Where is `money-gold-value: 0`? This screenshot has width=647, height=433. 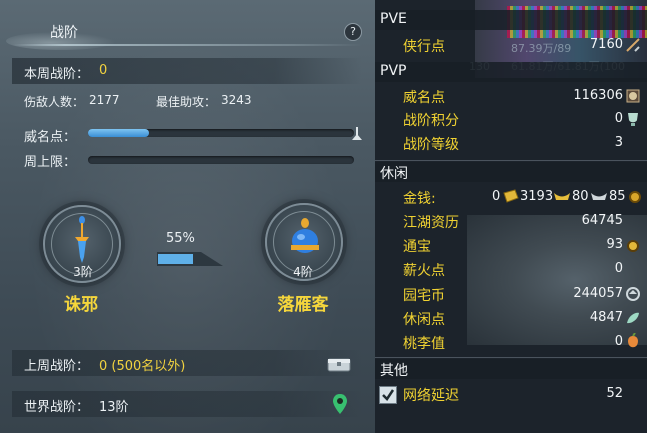 money-gold-value: 0 is located at coordinates (496, 196).